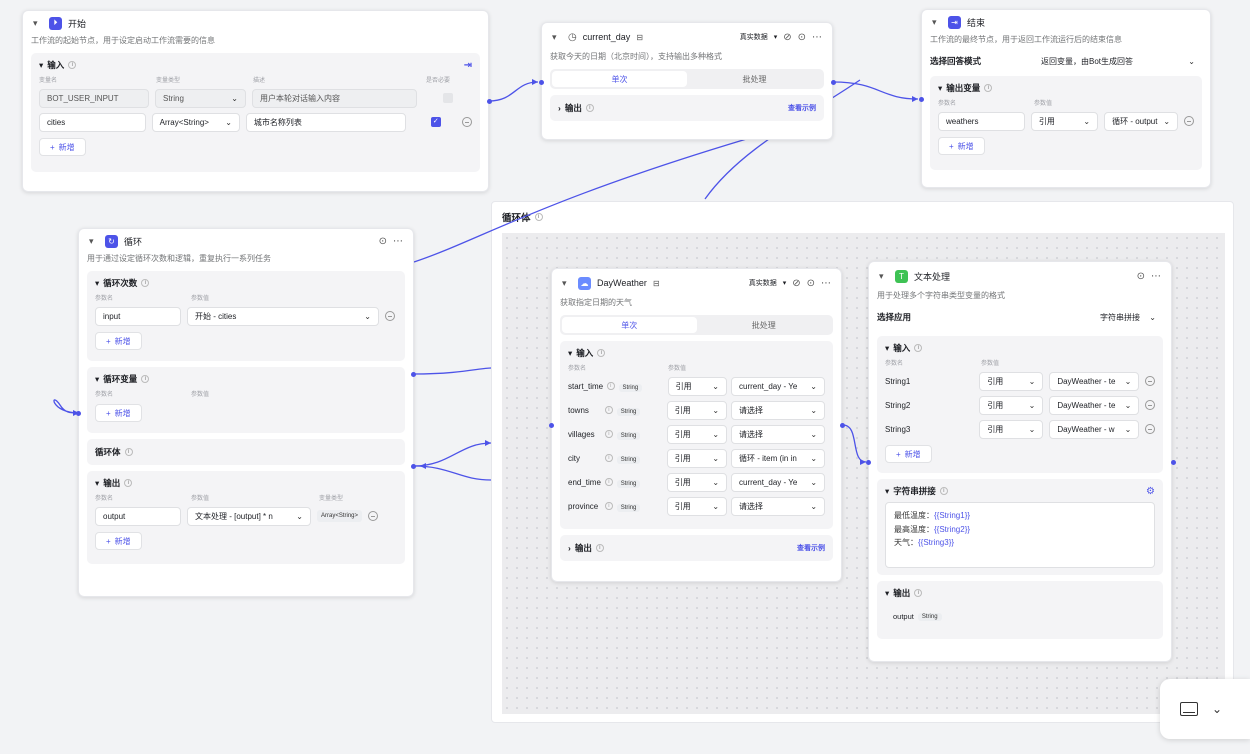 The image size is (1250, 754). What do you see at coordinates (778, 458) in the screenshot?
I see `ref-value-select: 循环 - item (in in ⌄` at bounding box center [778, 458].